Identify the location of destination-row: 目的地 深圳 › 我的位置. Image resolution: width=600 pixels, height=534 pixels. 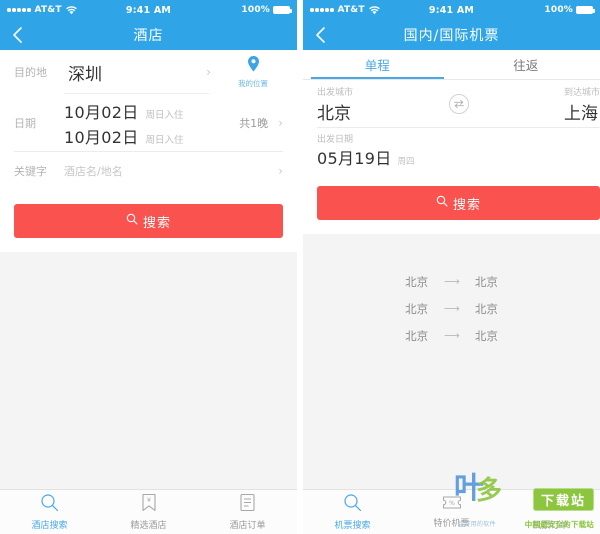
(148, 72).